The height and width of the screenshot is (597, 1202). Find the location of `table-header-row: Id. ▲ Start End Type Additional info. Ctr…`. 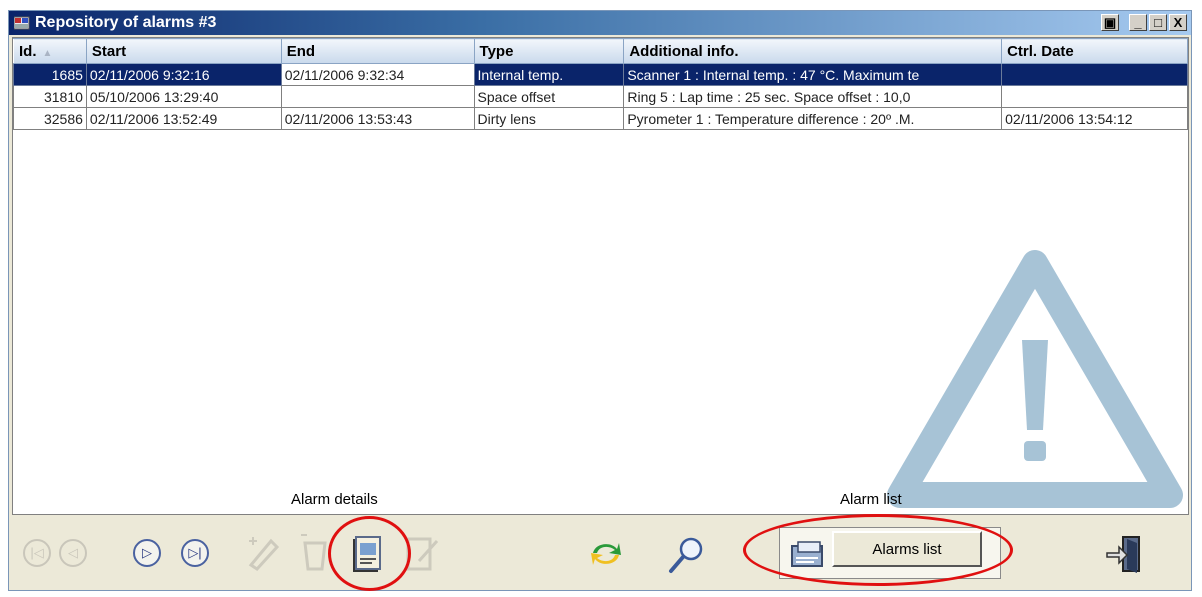

table-header-row: Id. ▲ Start End Type Additional info. Ctr… is located at coordinates (600, 51).